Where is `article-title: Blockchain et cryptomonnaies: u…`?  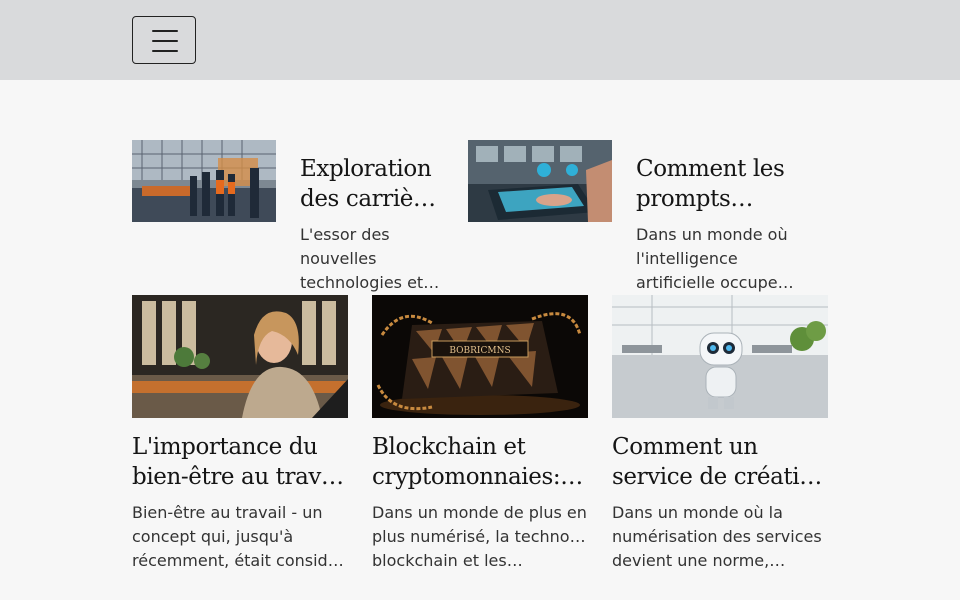 article-title: Blockchain et cryptomonnaies: u… is located at coordinates (480, 462).